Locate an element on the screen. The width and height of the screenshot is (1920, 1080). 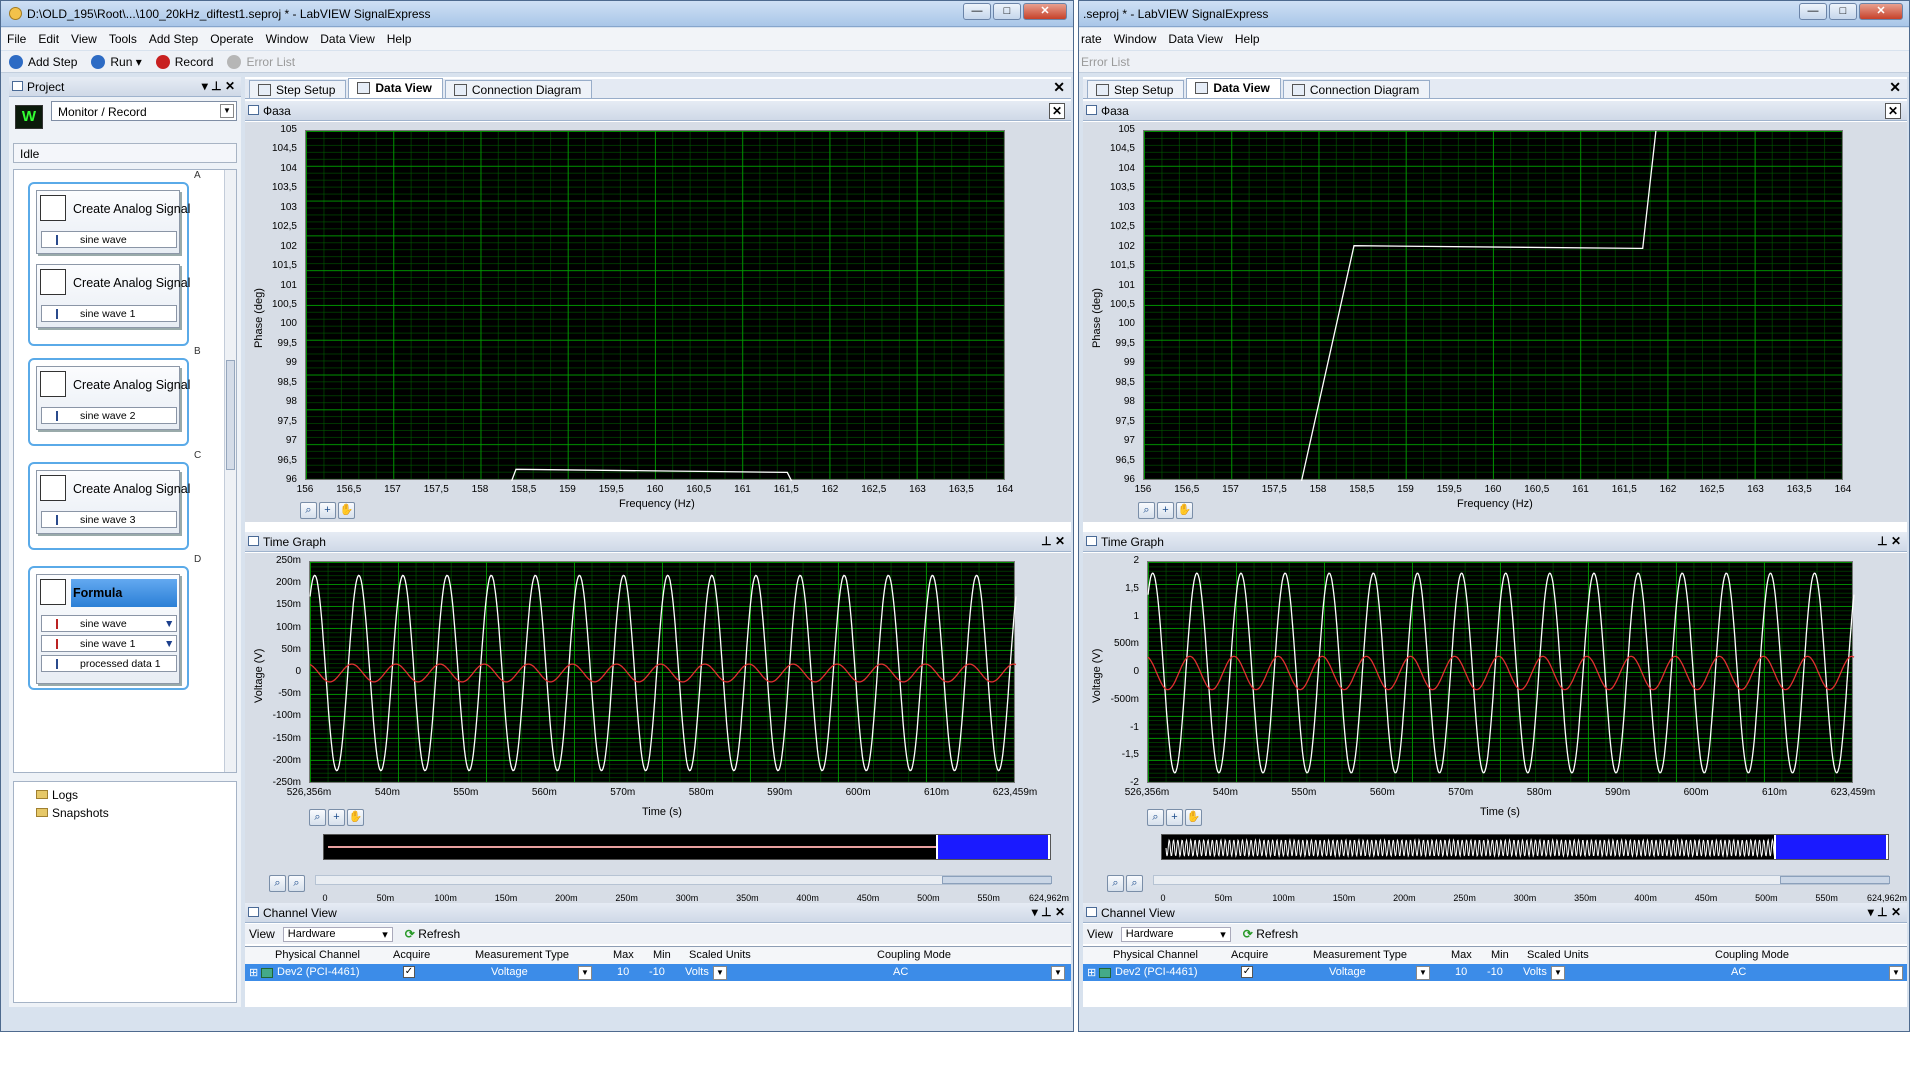
project-pane-controls: ▾ ⊥ ✕ is located at coordinates (218, 86).